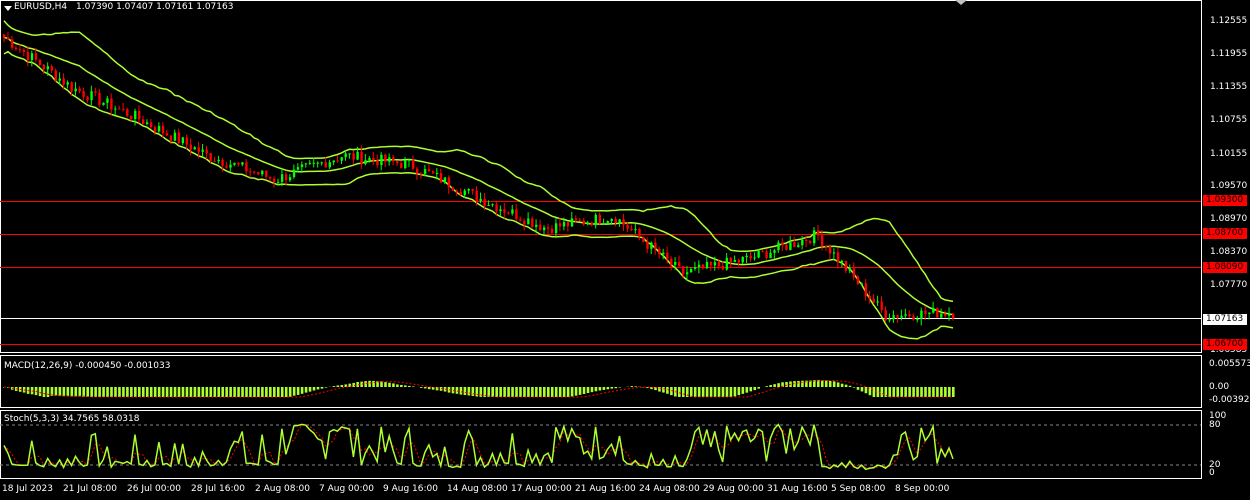  I want to click on macd-tick: 0.005573, so click(1229, 364).